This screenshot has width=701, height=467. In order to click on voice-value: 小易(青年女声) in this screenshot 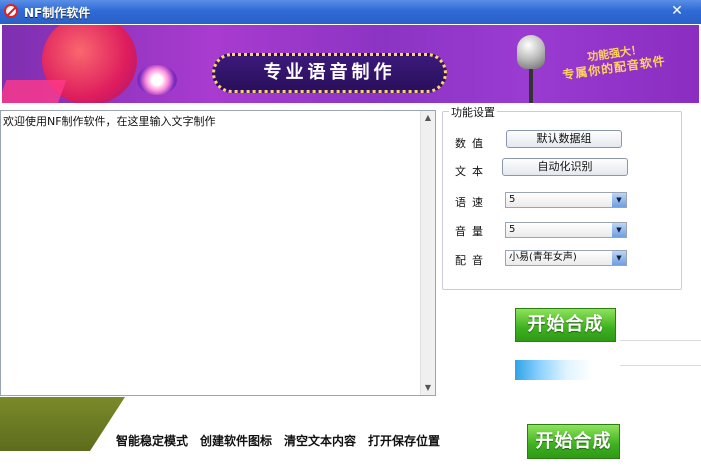, I will do `click(543, 257)`.